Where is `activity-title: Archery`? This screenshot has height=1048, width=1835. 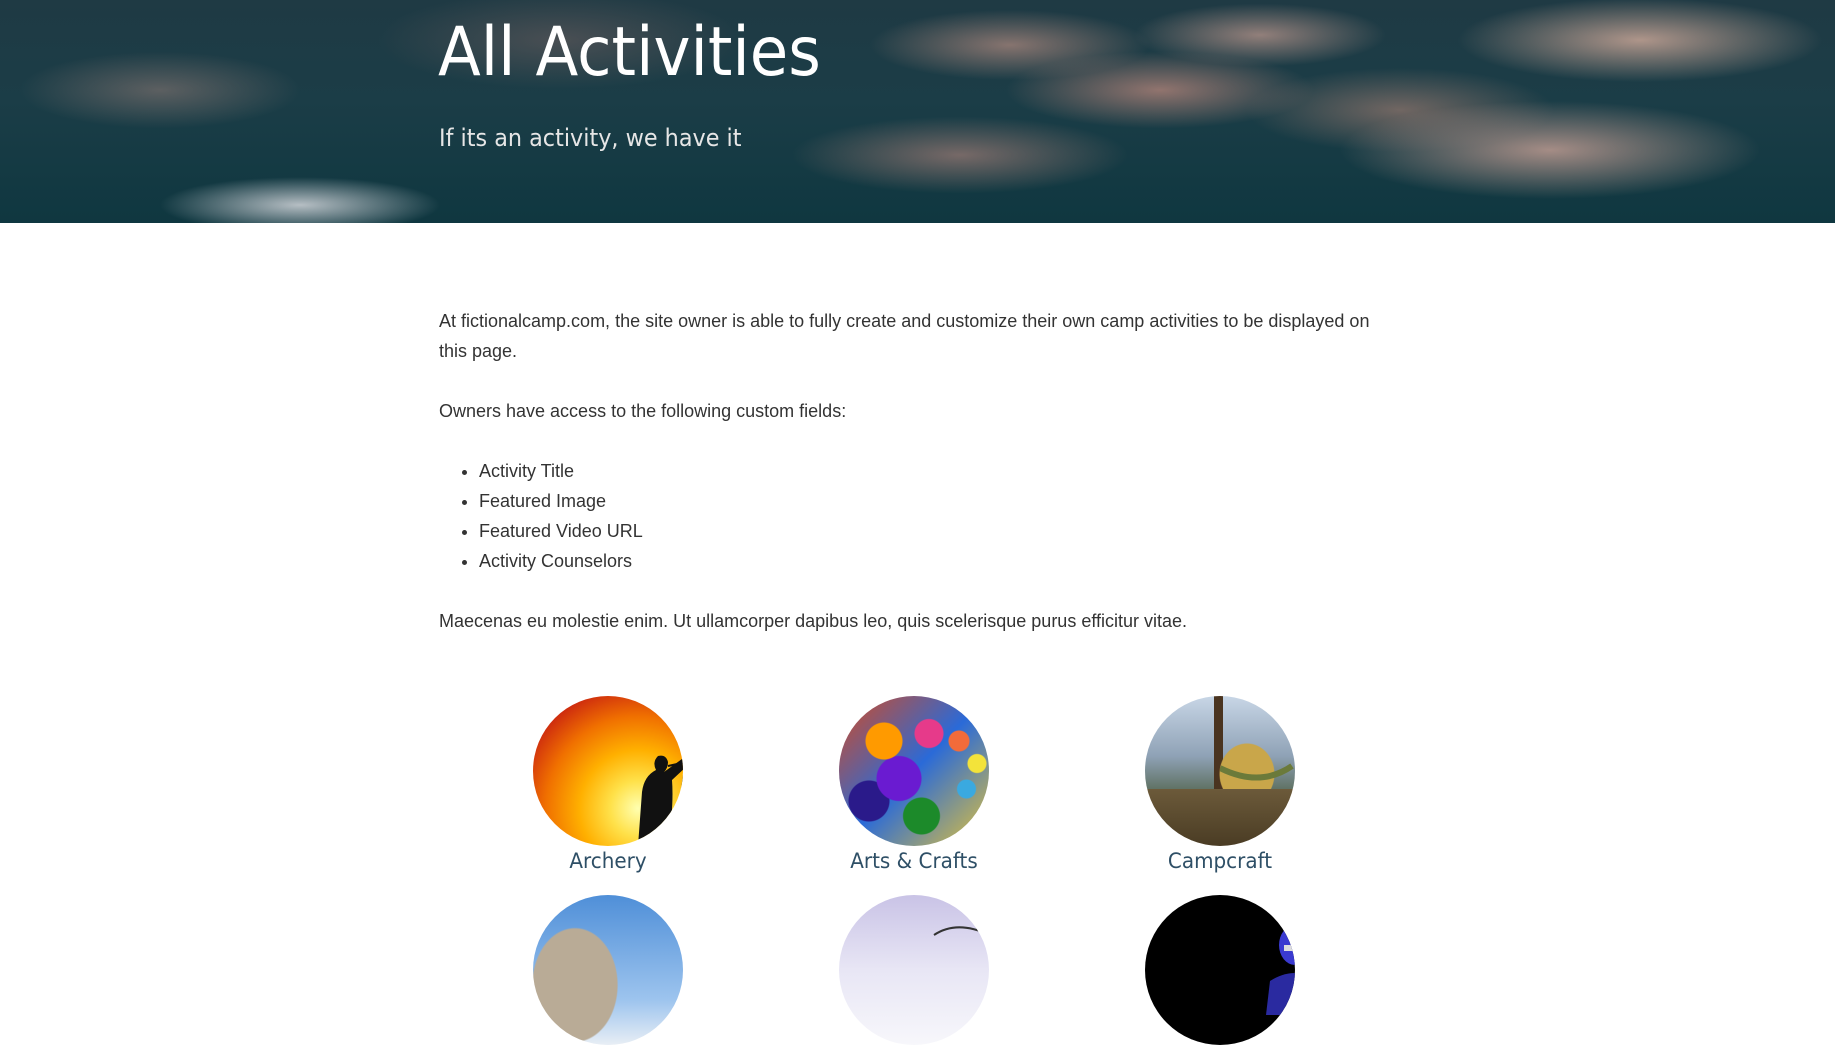 activity-title: Archery is located at coordinates (608, 861).